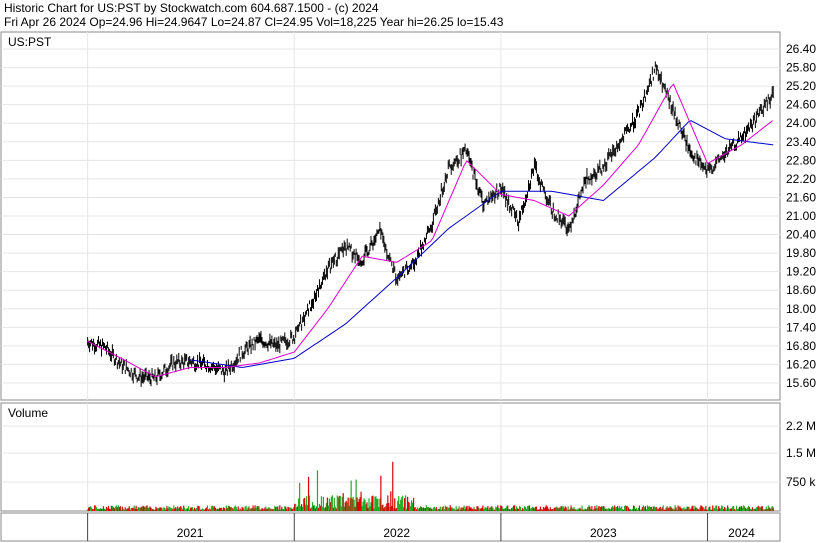 This screenshot has width=830, height=543. I want to click on x-tick-label: 2022, so click(396, 533).